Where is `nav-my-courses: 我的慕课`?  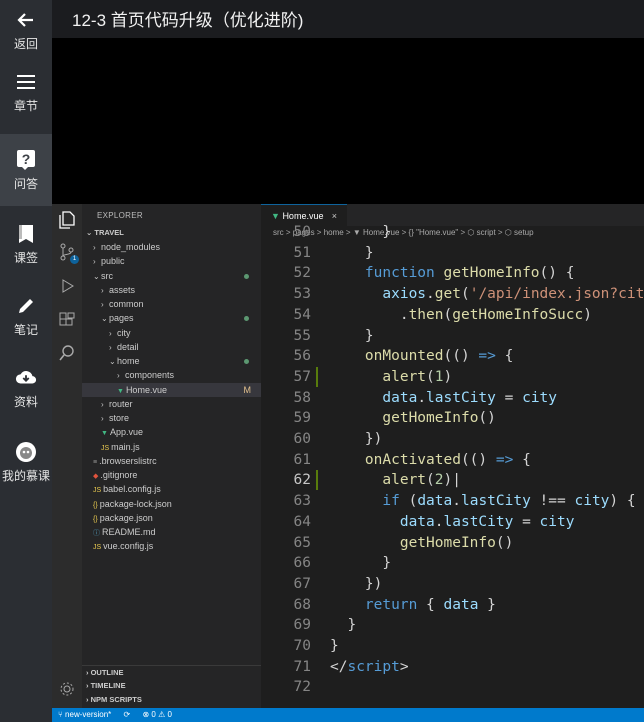 nav-my-courses: 我的慕课 is located at coordinates (26, 462).